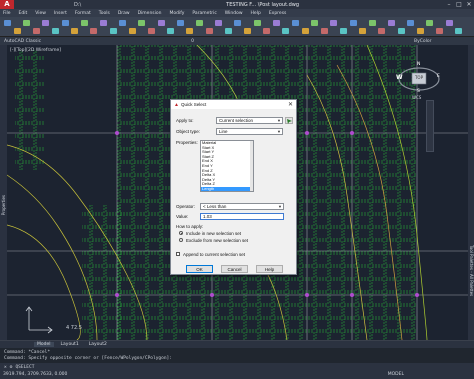  What do you see at coordinates (438, 76) in the screenshot?
I see `compass-east: E` at bounding box center [438, 76].